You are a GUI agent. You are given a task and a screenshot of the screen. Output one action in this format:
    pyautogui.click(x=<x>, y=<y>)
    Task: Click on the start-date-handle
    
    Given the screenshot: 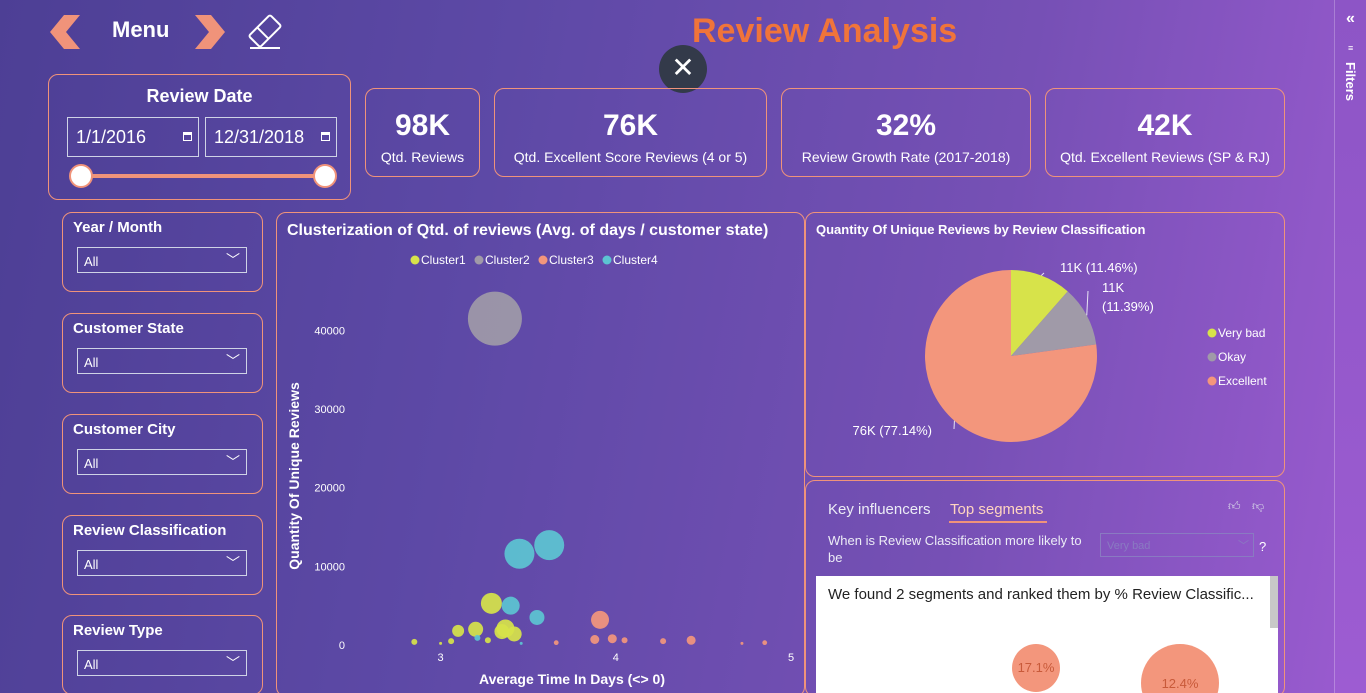 What is the action you would take?
    pyautogui.click(x=81, y=176)
    